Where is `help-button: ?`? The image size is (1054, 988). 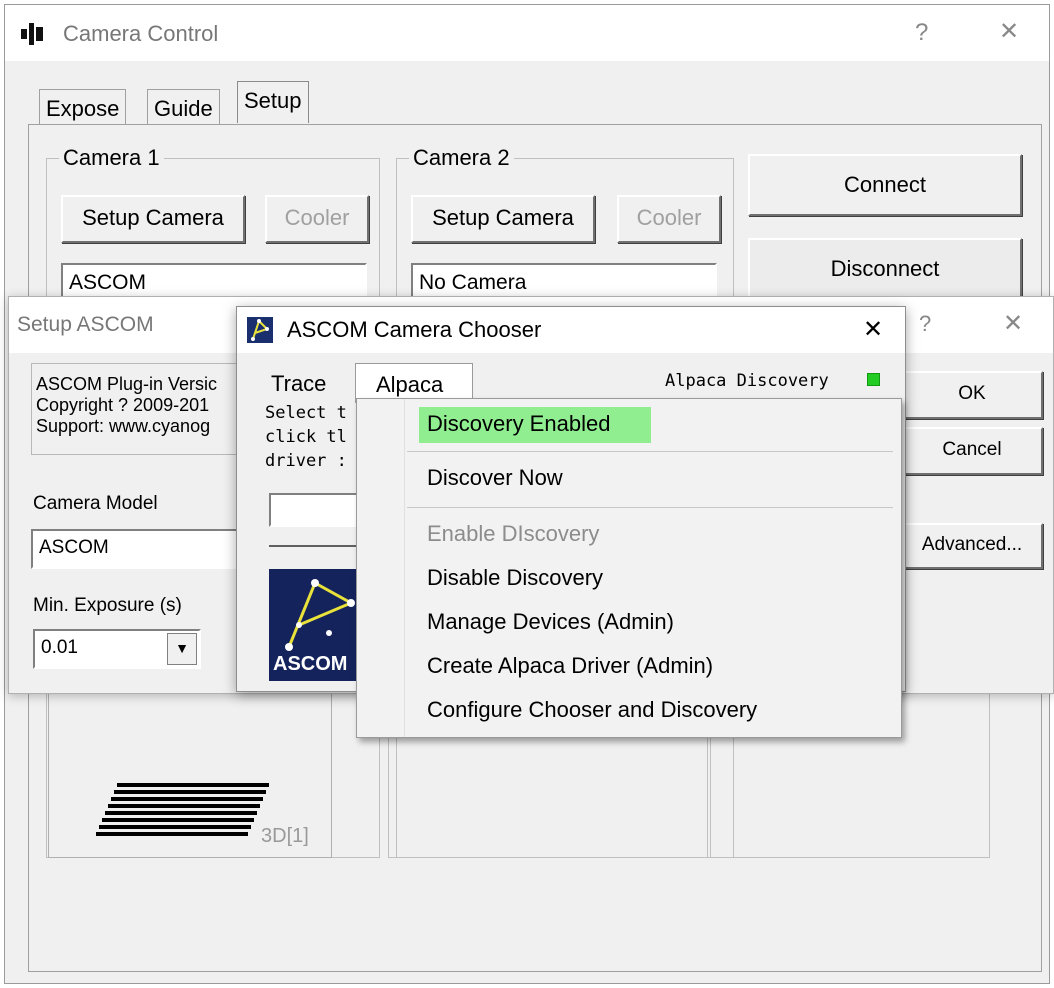 help-button: ? is located at coordinates (921, 33).